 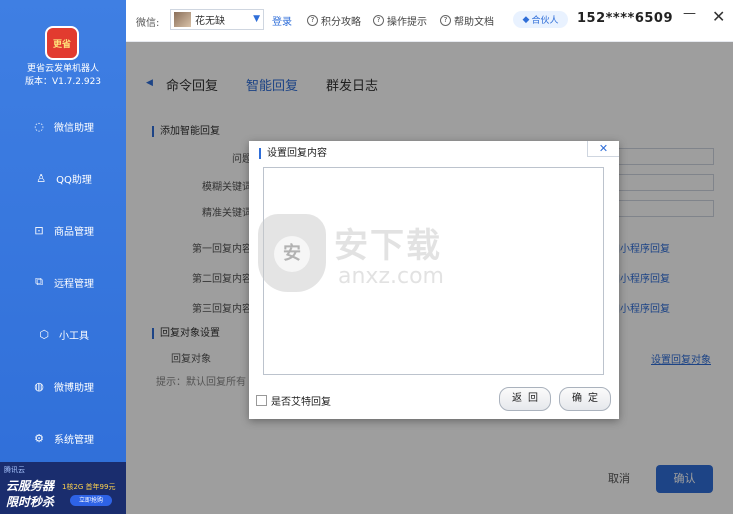 I want to click on link-label: 操作提示, so click(x=407, y=22).